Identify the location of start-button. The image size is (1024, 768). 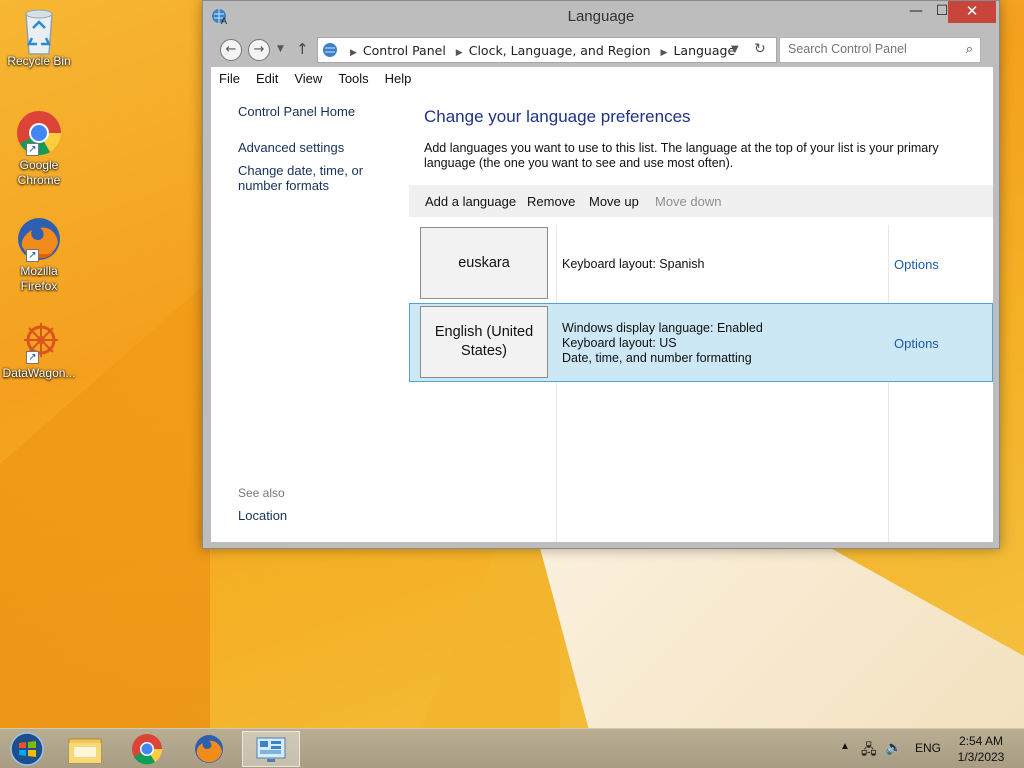
(29, 749).